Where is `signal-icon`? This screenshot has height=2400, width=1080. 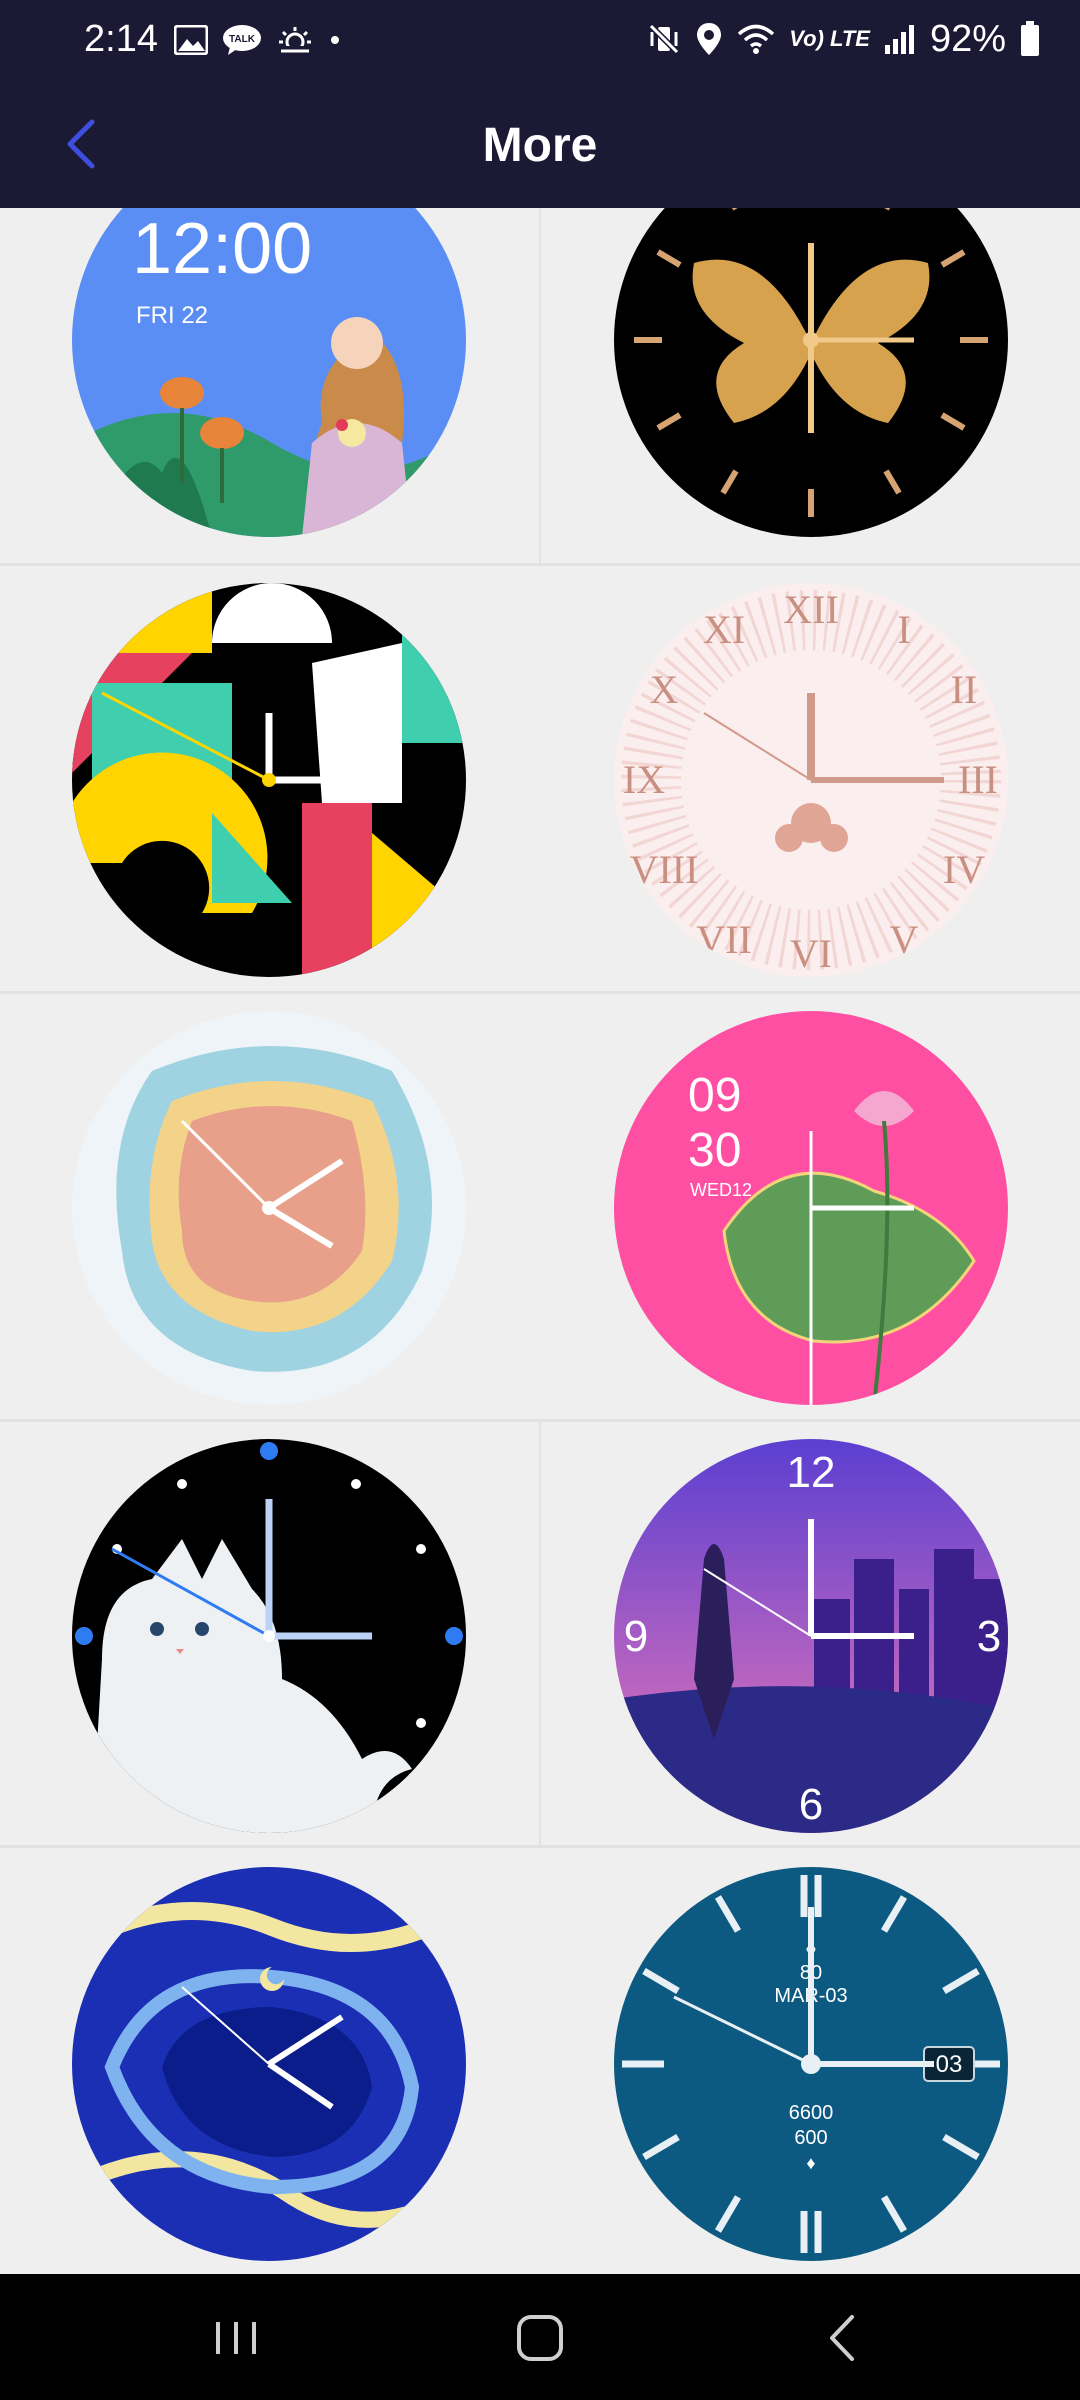 signal-icon is located at coordinates (899, 39).